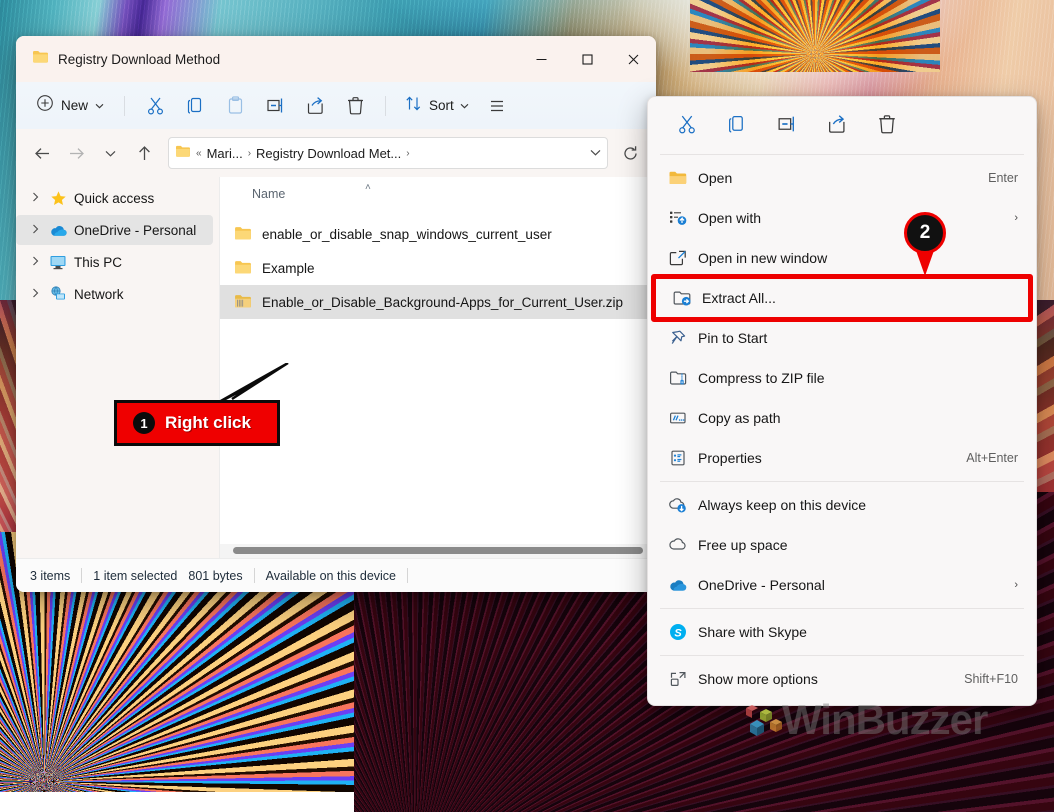 The image size is (1054, 812). I want to click on menu-item-label: Compress to ZIP file, so click(858, 378).